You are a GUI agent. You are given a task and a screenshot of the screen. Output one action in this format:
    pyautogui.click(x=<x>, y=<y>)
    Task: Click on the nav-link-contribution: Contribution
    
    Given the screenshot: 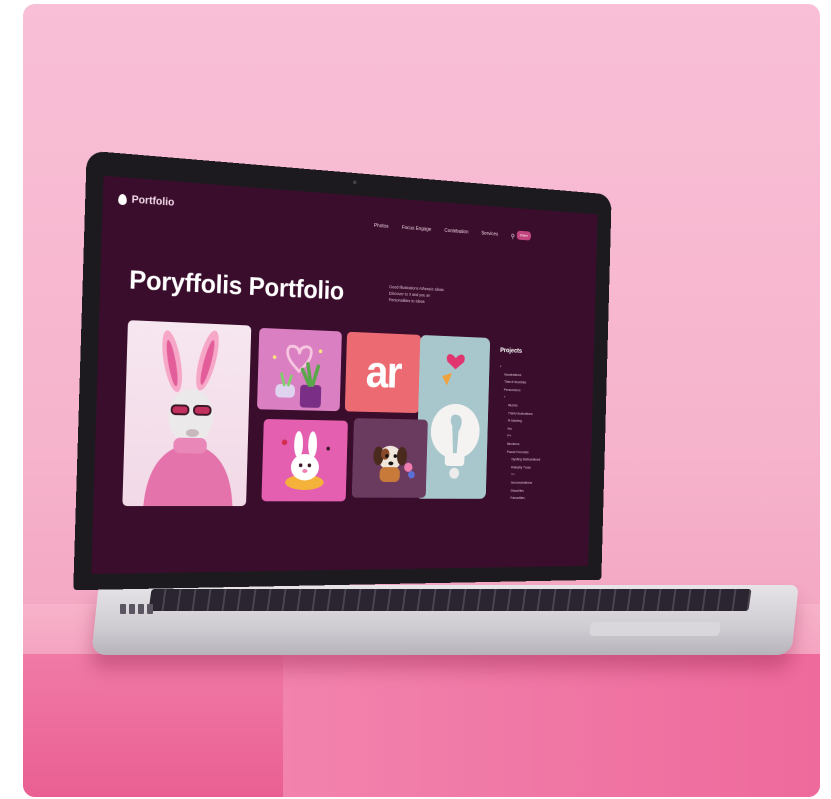 What is the action you would take?
    pyautogui.click(x=456, y=232)
    